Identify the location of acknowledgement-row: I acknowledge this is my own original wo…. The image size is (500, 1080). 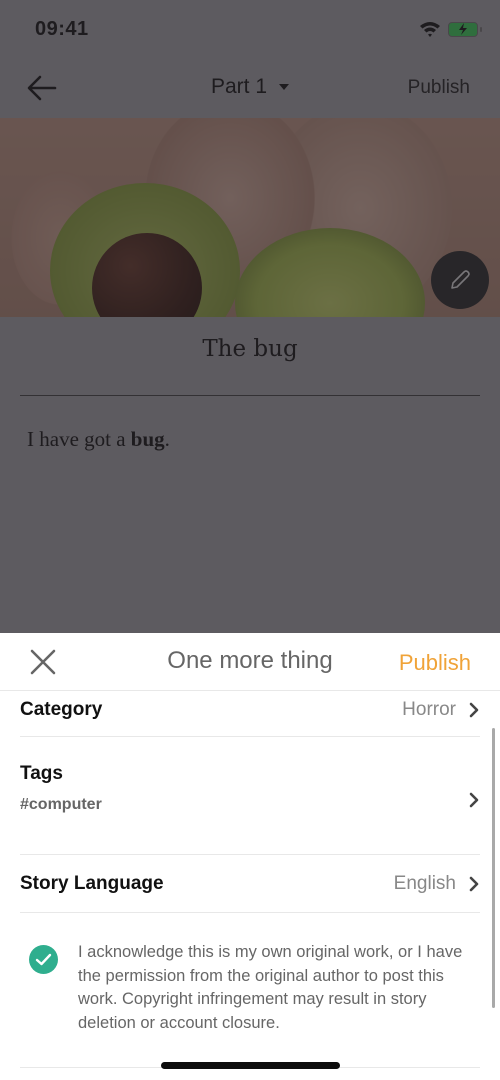
(250, 990).